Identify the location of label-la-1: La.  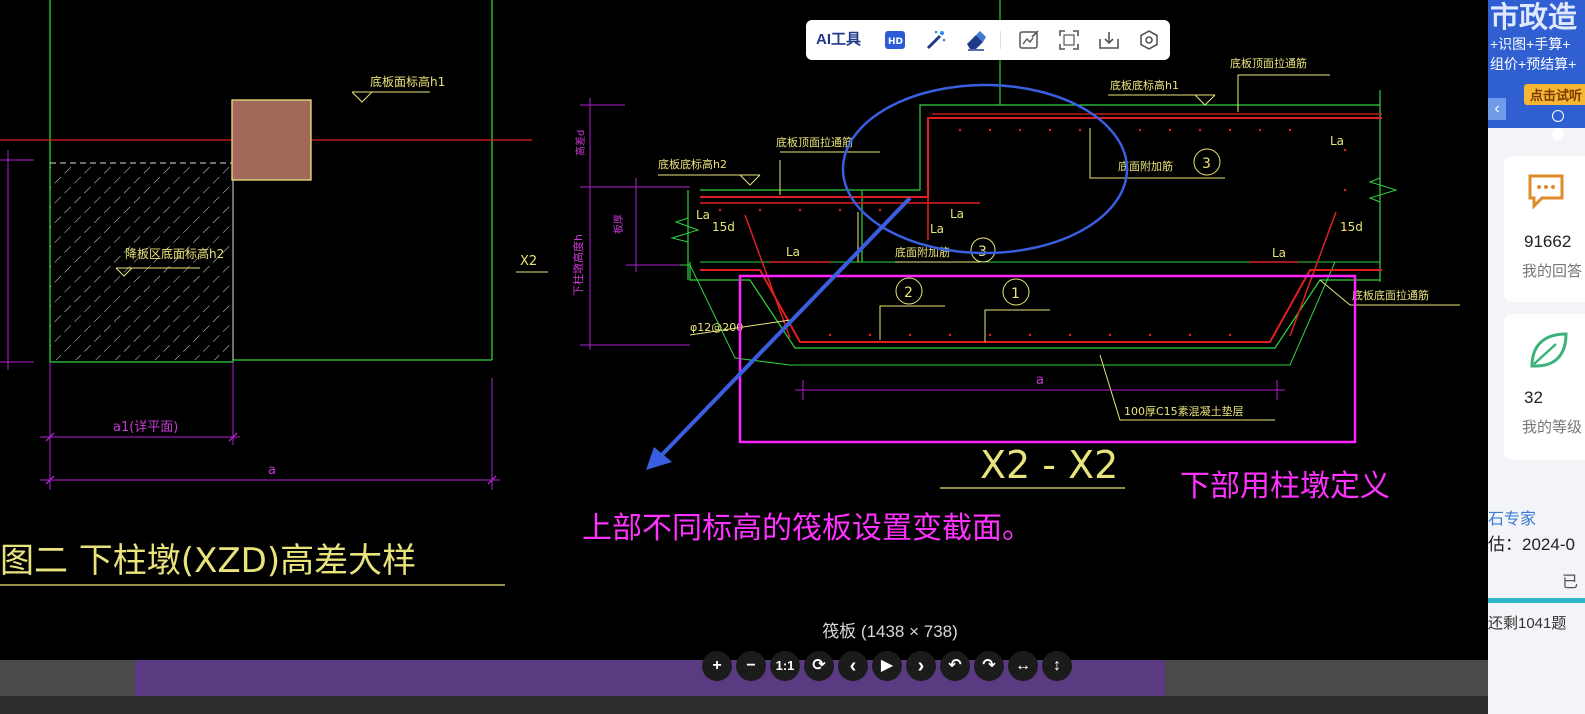
(703, 215).